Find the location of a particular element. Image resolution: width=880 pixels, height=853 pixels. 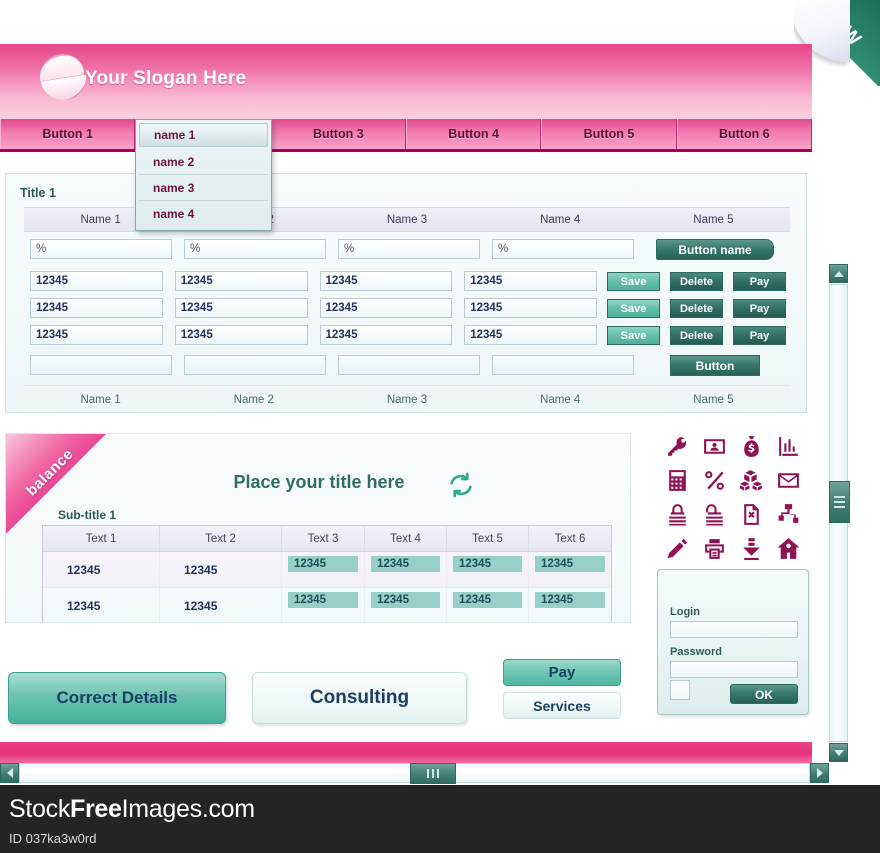

column-footer-4: Name 4 is located at coordinates (560, 399).